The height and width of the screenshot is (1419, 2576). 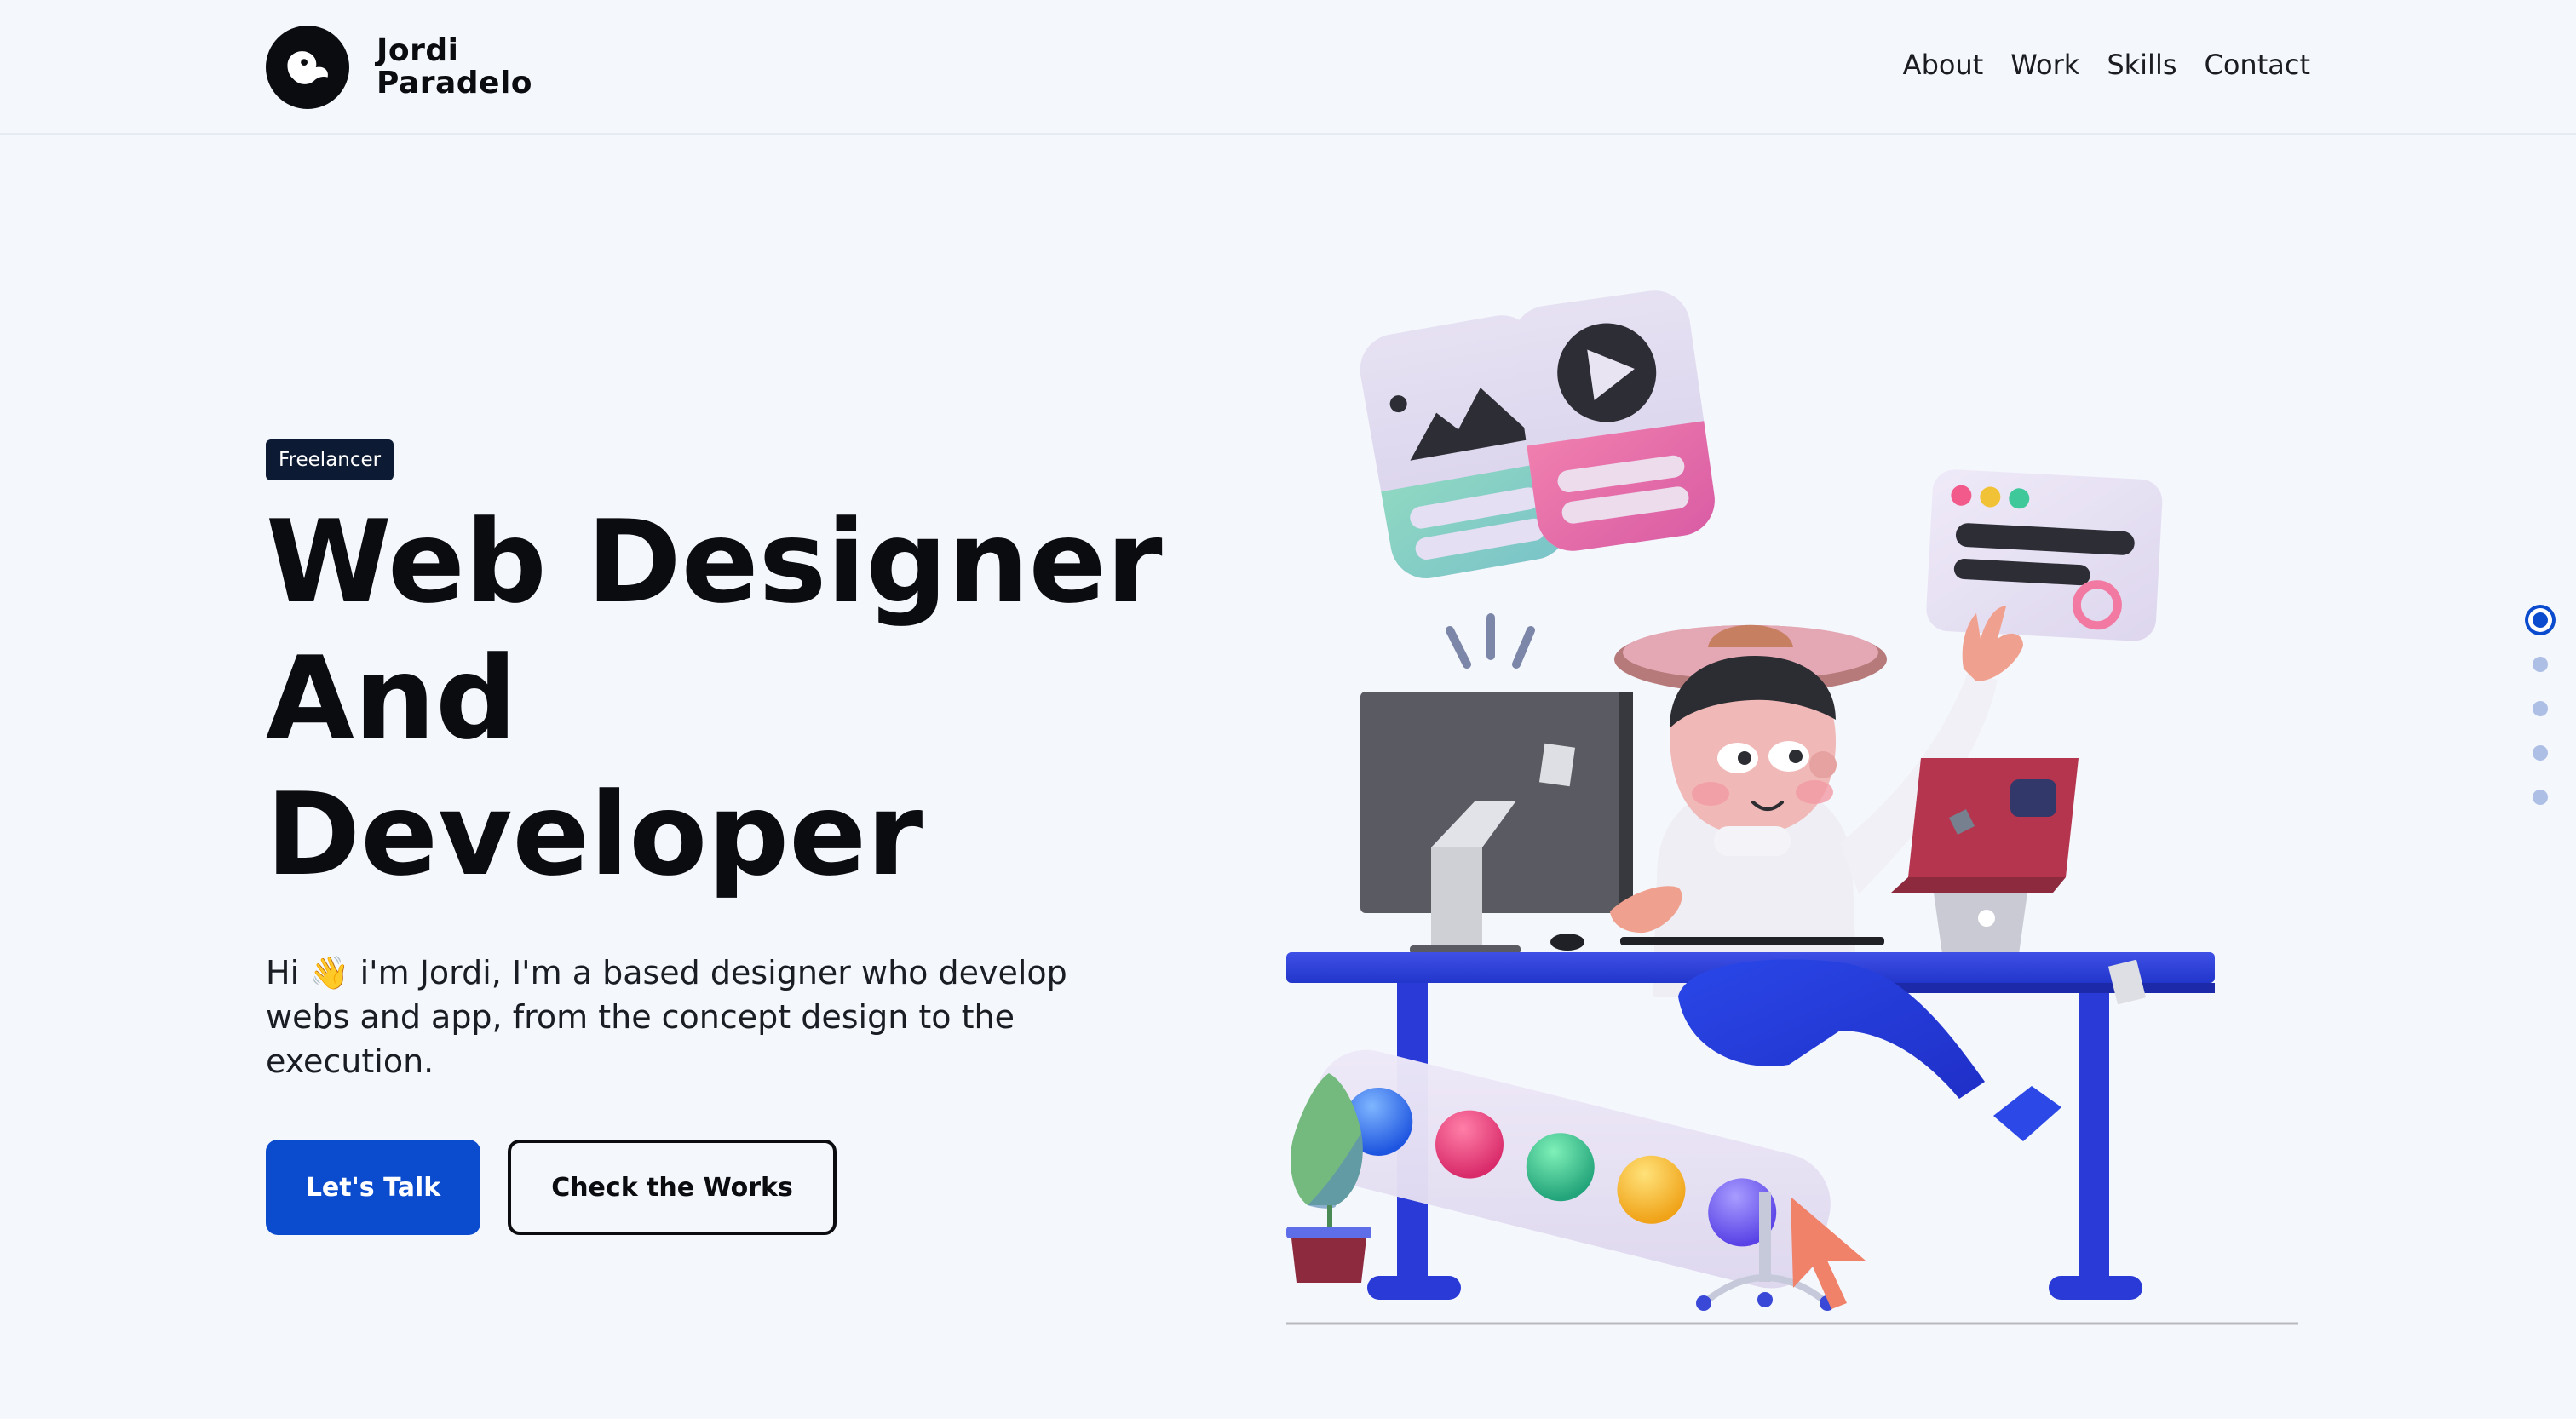 I want to click on main-nav: About Work Skills Contact, so click(x=2107, y=65).